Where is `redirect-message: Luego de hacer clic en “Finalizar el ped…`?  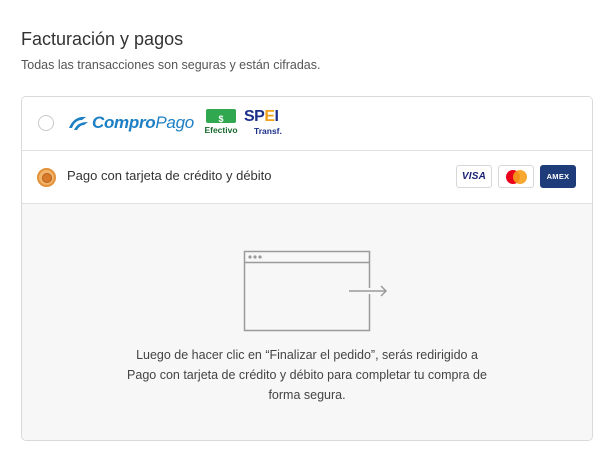 redirect-message: Luego de hacer clic en “Finalizar el ped… is located at coordinates (307, 375).